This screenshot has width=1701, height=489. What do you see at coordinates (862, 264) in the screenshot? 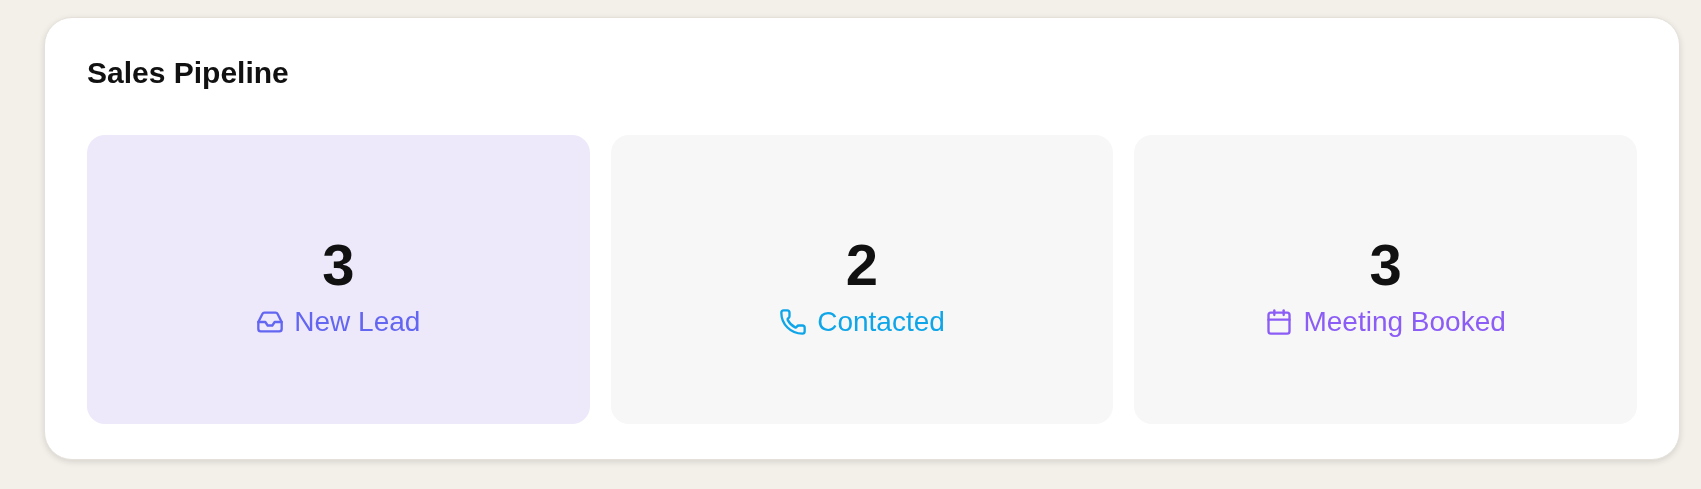
I see `stage-count: 2` at bounding box center [862, 264].